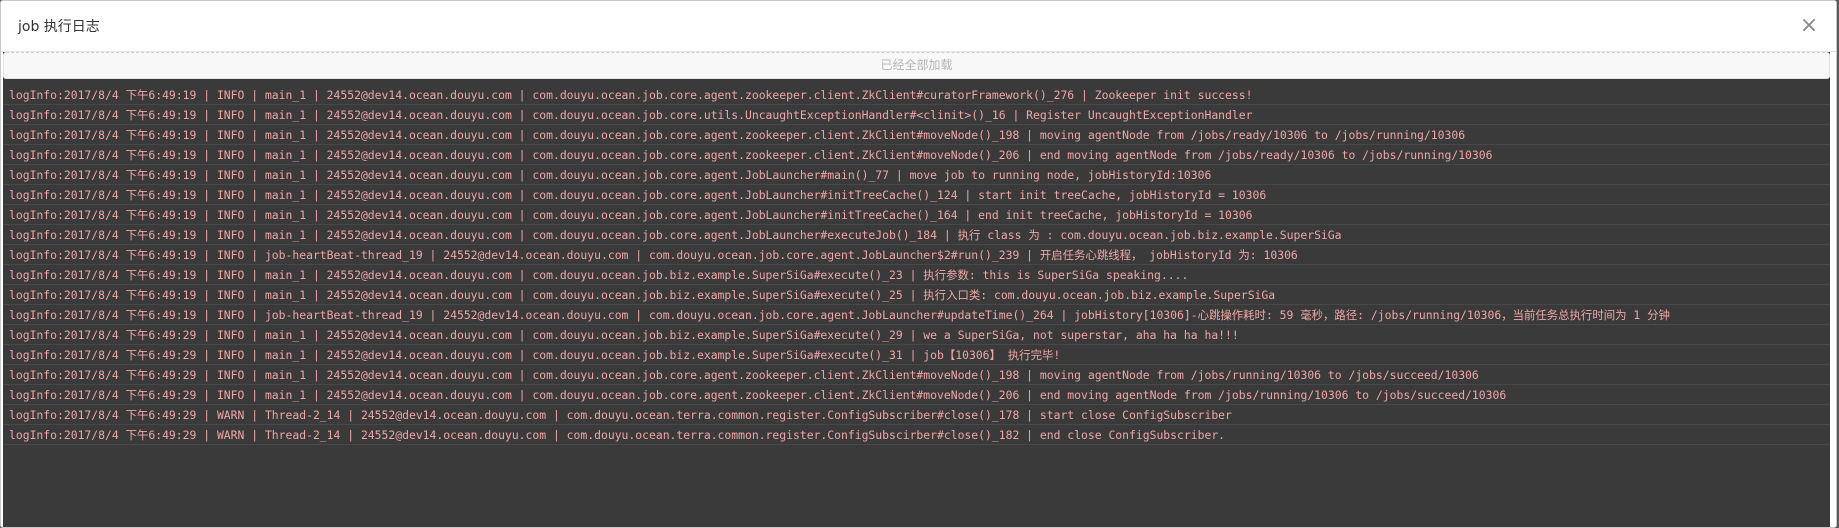 The image size is (1839, 528). I want to click on close-icon: ×, so click(1809, 26).